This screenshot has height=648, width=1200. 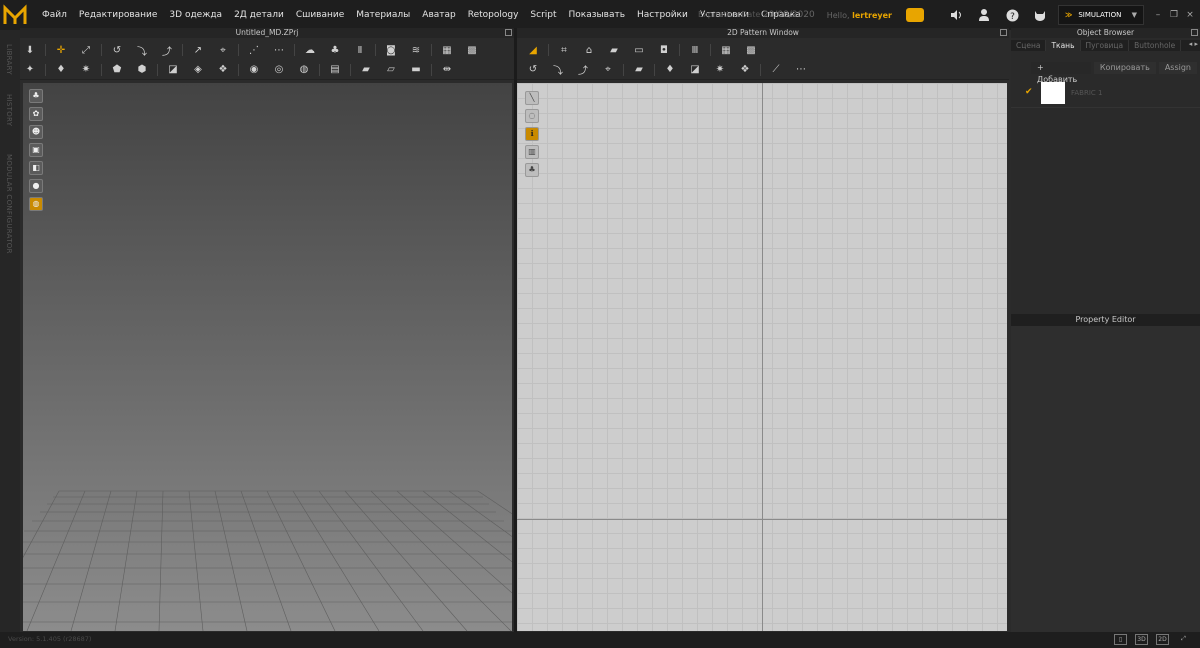 I want to click on fold-arrangement-icon: ↺, so click(x=117, y=50).